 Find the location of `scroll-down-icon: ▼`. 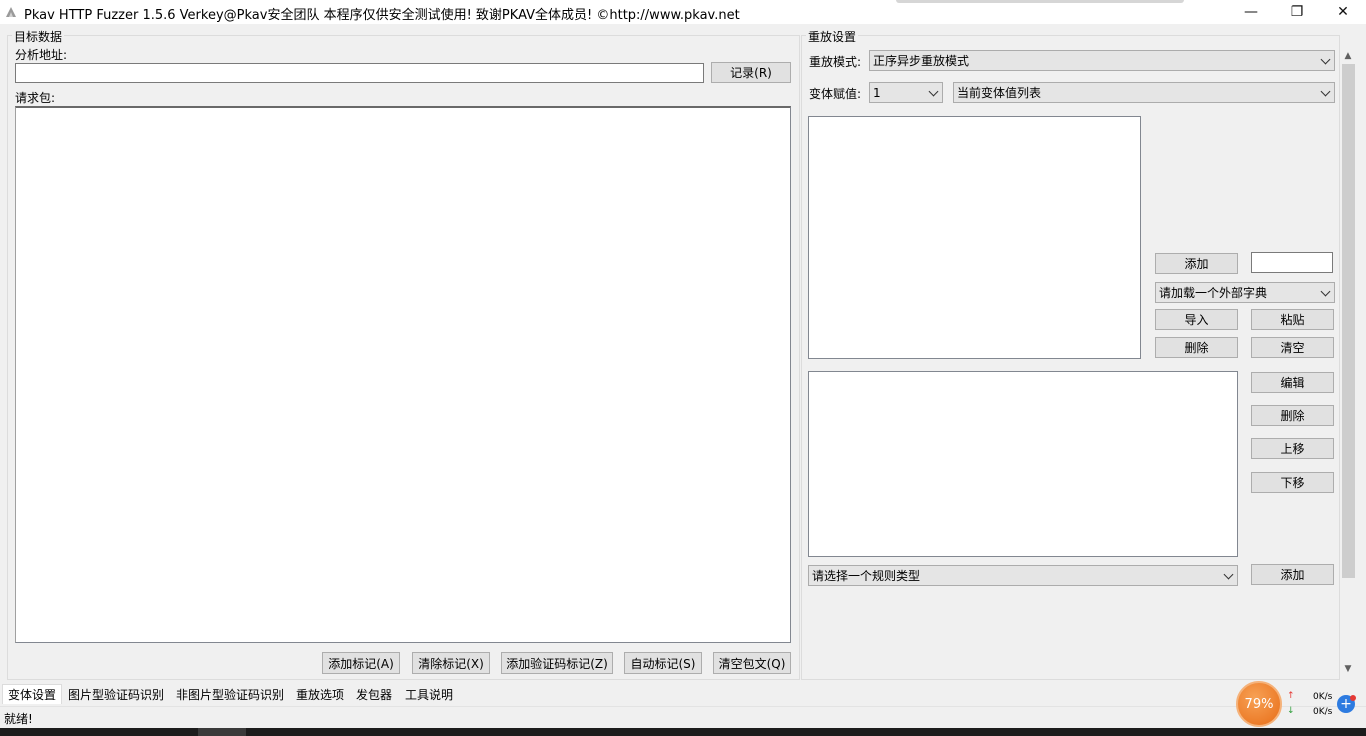

scroll-down-icon: ▼ is located at coordinates (1348, 669).